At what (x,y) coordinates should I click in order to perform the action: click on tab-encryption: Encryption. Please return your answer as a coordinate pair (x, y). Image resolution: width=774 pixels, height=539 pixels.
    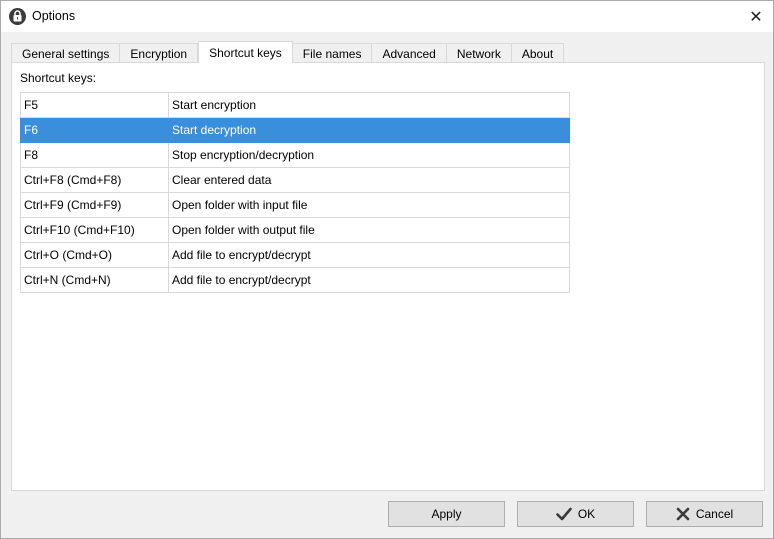
    Looking at the image, I should click on (159, 53).